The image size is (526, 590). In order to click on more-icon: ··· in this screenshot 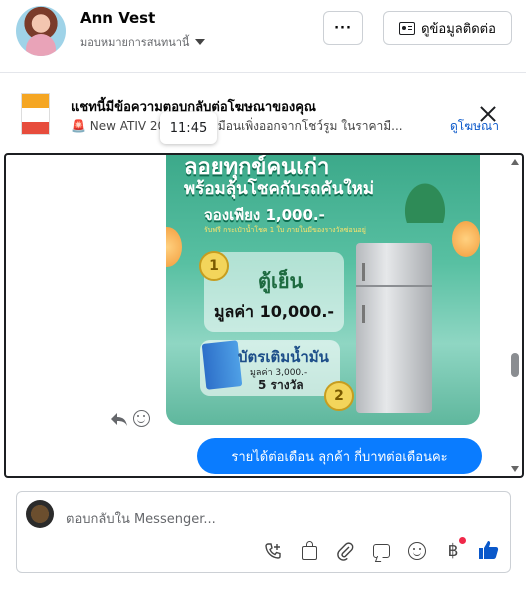, I will do `click(343, 28)`.